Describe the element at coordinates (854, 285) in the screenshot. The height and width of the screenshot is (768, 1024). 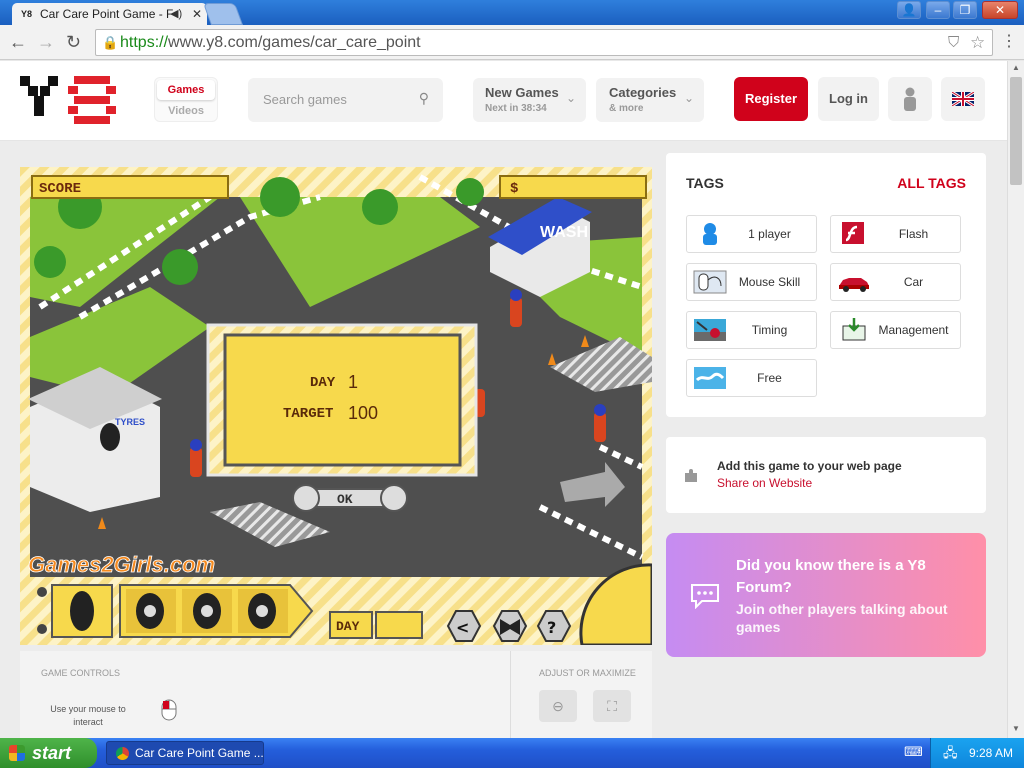
I see `car-icon` at that location.